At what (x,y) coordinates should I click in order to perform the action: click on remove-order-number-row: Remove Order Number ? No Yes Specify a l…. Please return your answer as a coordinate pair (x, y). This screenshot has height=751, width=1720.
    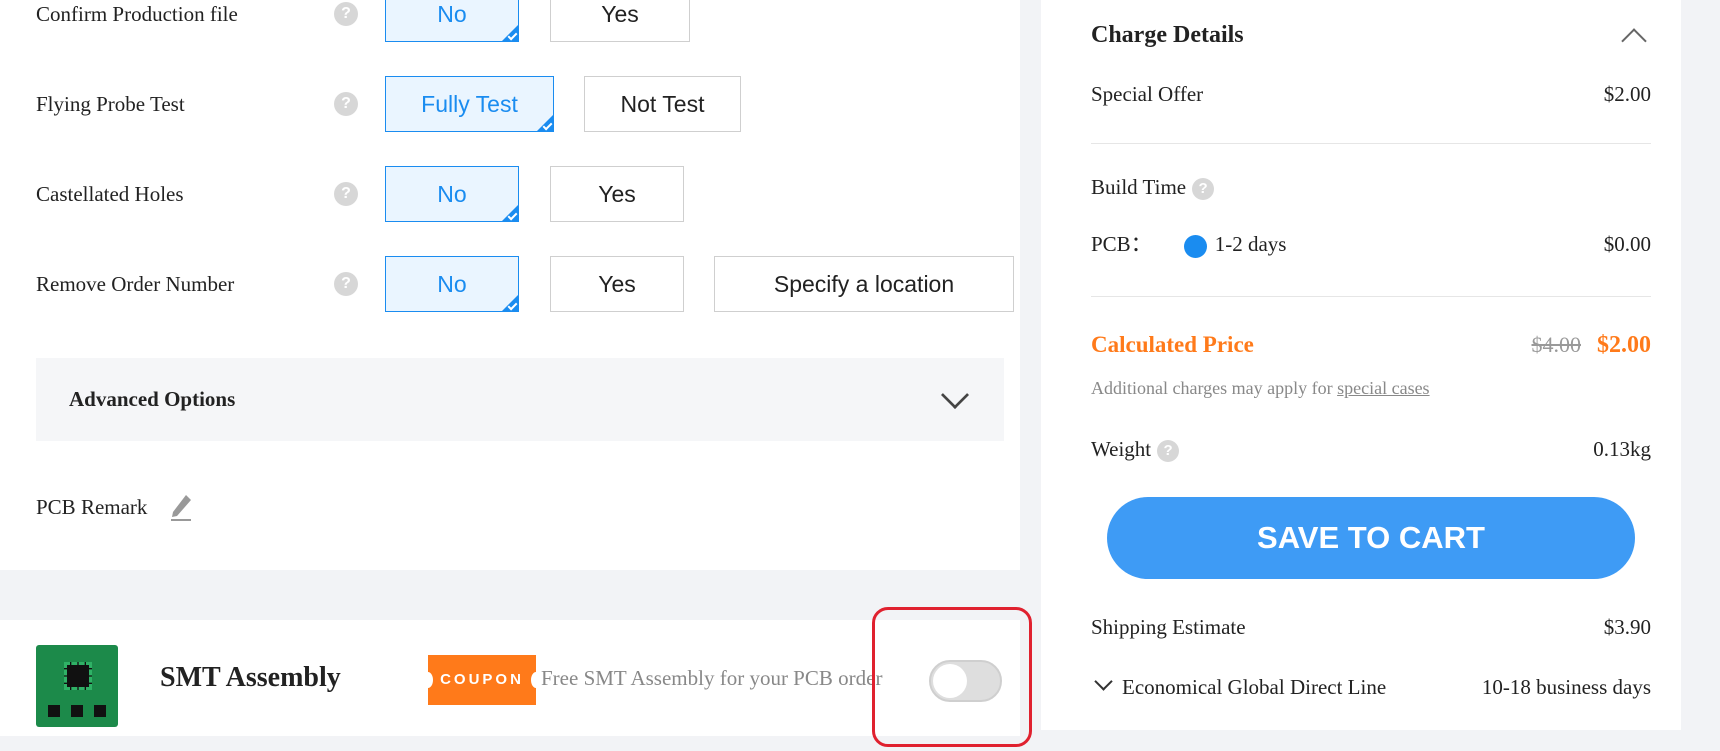
    Looking at the image, I should click on (510, 284).